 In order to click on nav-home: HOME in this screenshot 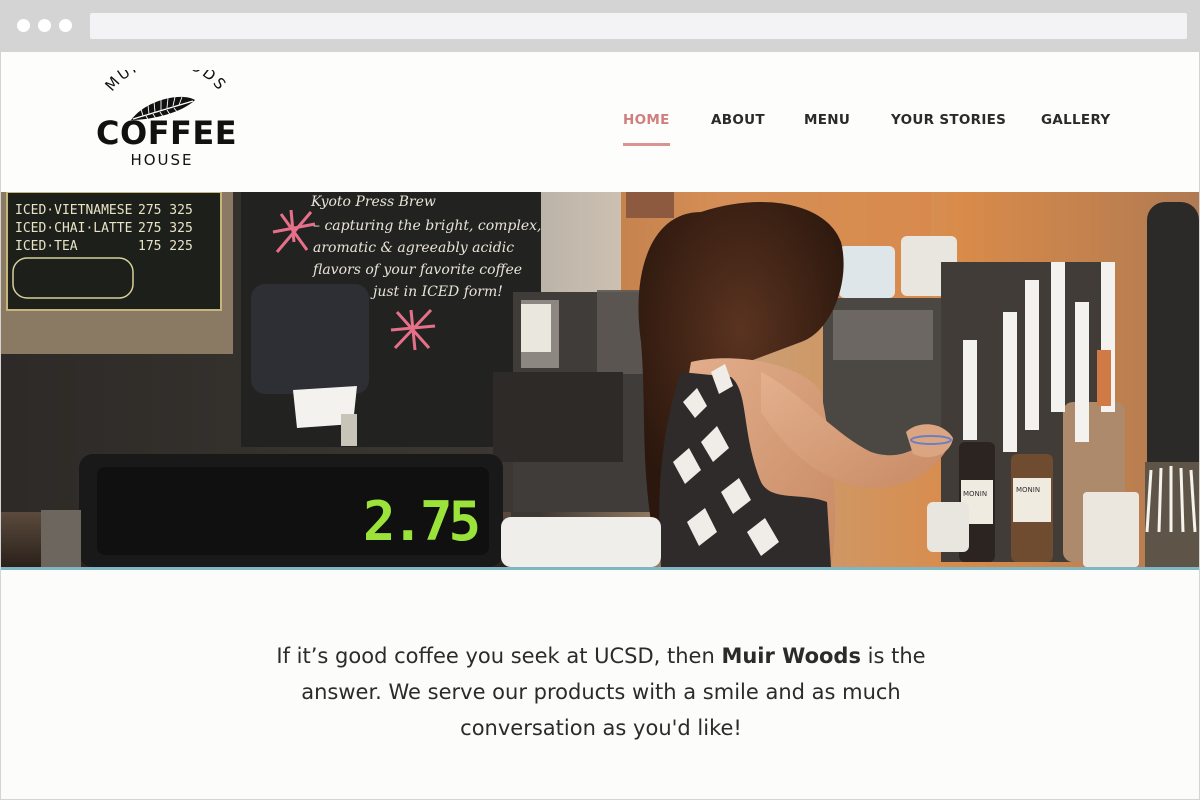, I will do `click(646, 129)`.